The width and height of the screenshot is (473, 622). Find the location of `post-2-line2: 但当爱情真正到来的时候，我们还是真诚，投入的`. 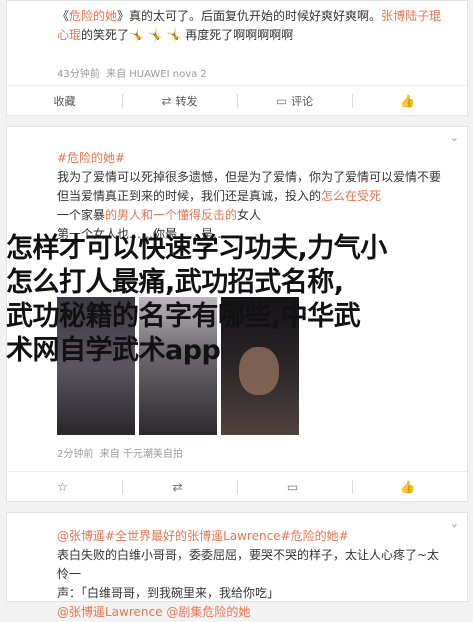

post-2-line2: 但当爱情真正到来的时候，我们还是真诚，投入的 is located at coordinates (189, 196).